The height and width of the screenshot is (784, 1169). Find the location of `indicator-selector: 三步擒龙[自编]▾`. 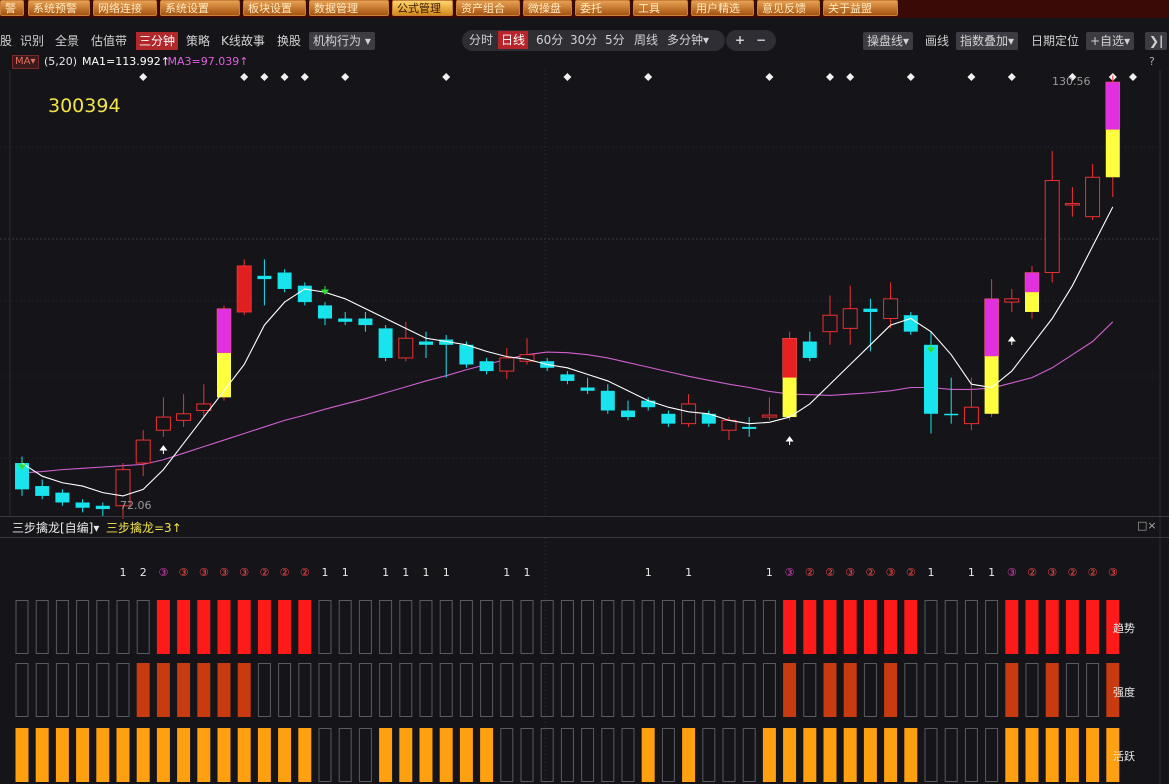

indicator-selector: 三步擒龙[自编]▾ is located at coordinates (55, 527).